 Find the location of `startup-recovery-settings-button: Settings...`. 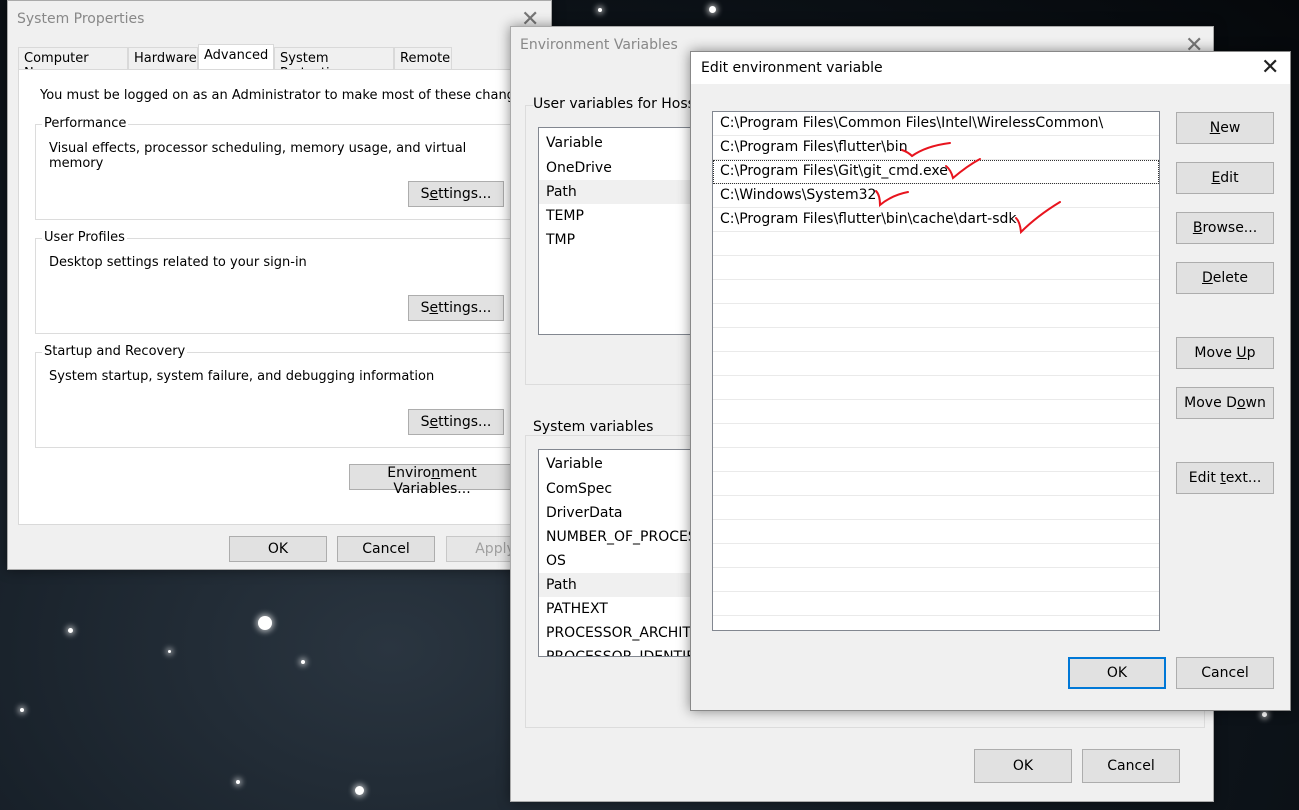

startup-recovery-settings-button: Settings... is located at coordinates (456, 422).